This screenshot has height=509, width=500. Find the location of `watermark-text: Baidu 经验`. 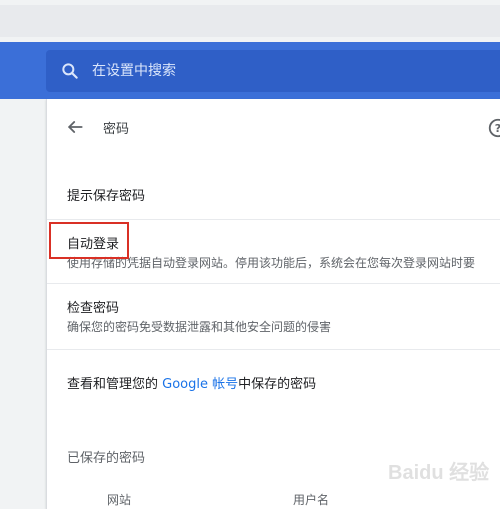

watermark-text: Baidu 经验 is located at coordinates (439, 473).